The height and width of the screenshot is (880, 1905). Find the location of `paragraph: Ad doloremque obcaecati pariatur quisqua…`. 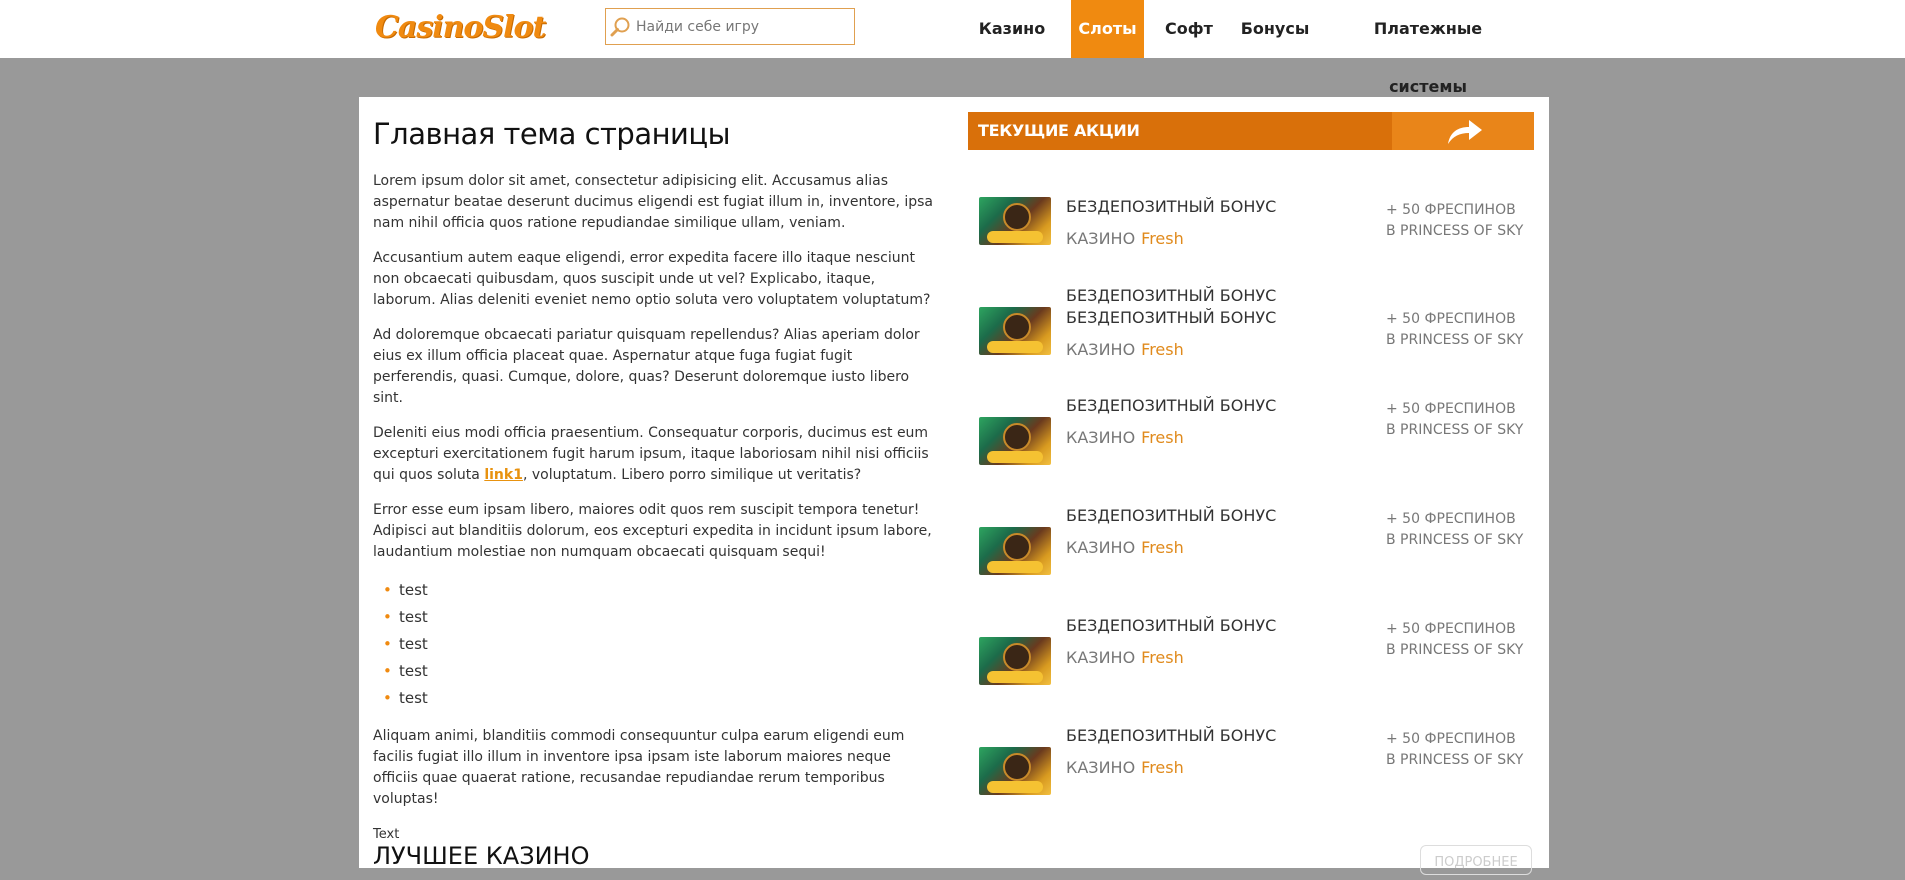

paragraph: Ad doloremque obcaecati pariatur quisqua… is located at coordinates (646, 366).